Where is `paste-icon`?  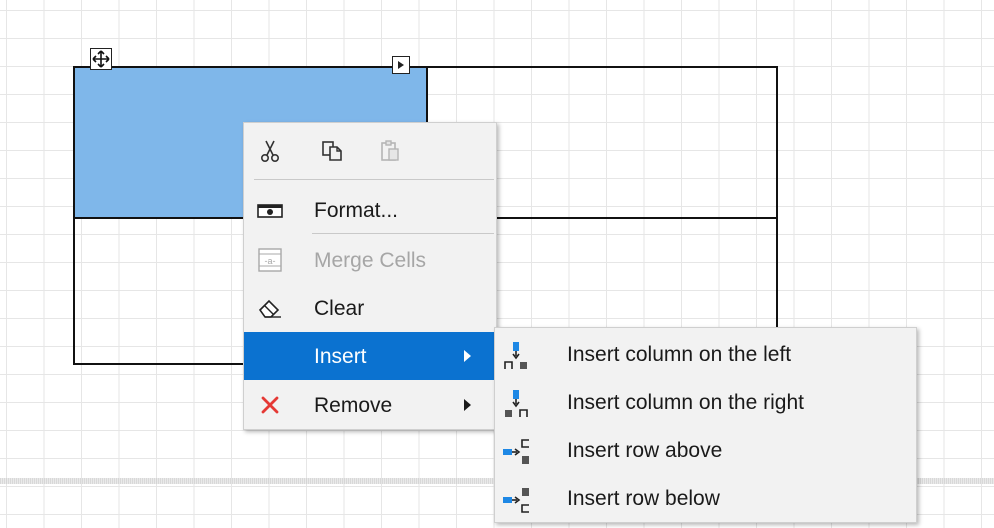 paste-icon is located at coordinates (390, 151).